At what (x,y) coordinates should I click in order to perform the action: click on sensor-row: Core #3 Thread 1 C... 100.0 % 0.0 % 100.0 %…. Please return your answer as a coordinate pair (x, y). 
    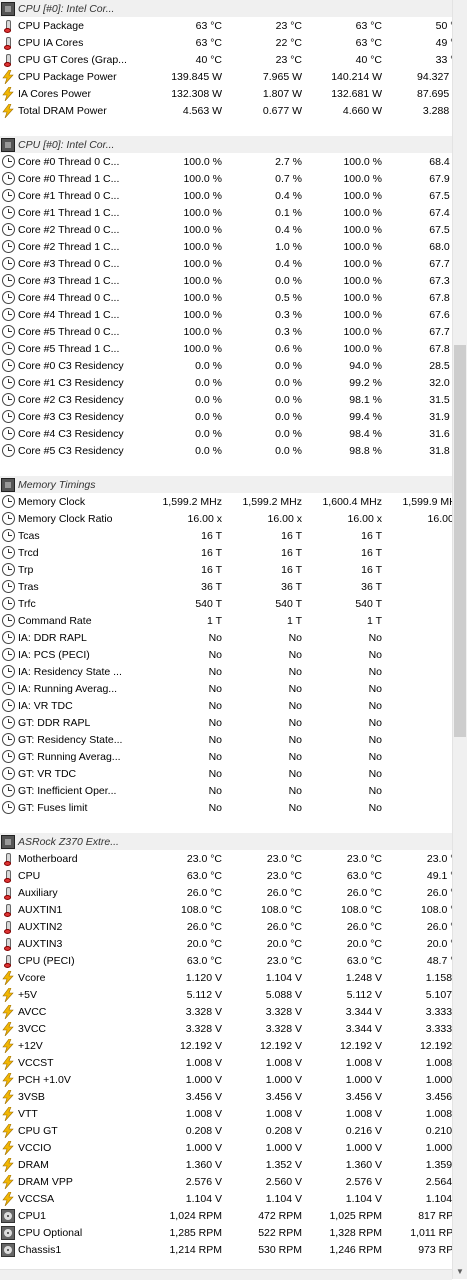
    Looking at the image, I should click on (231, 280).